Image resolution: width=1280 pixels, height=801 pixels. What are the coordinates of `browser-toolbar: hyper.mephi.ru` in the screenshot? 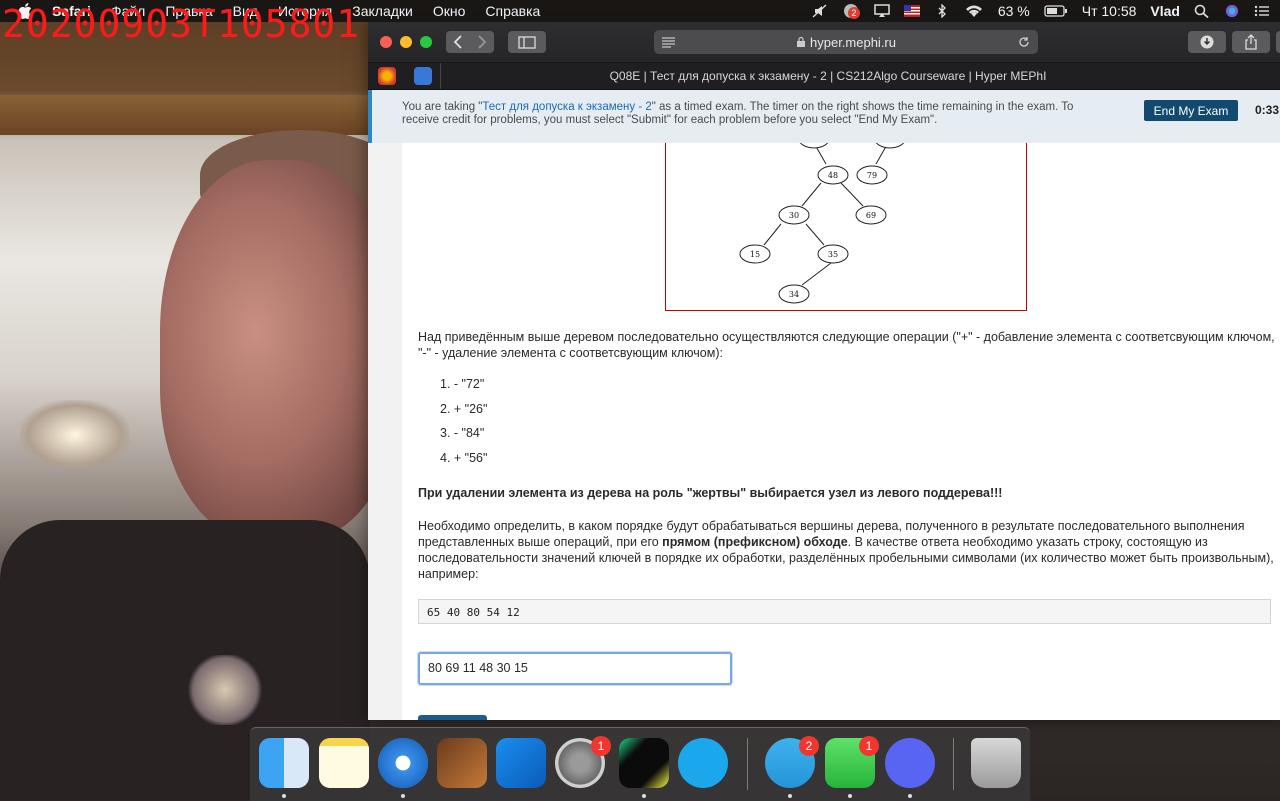 It's located at (824, 42).